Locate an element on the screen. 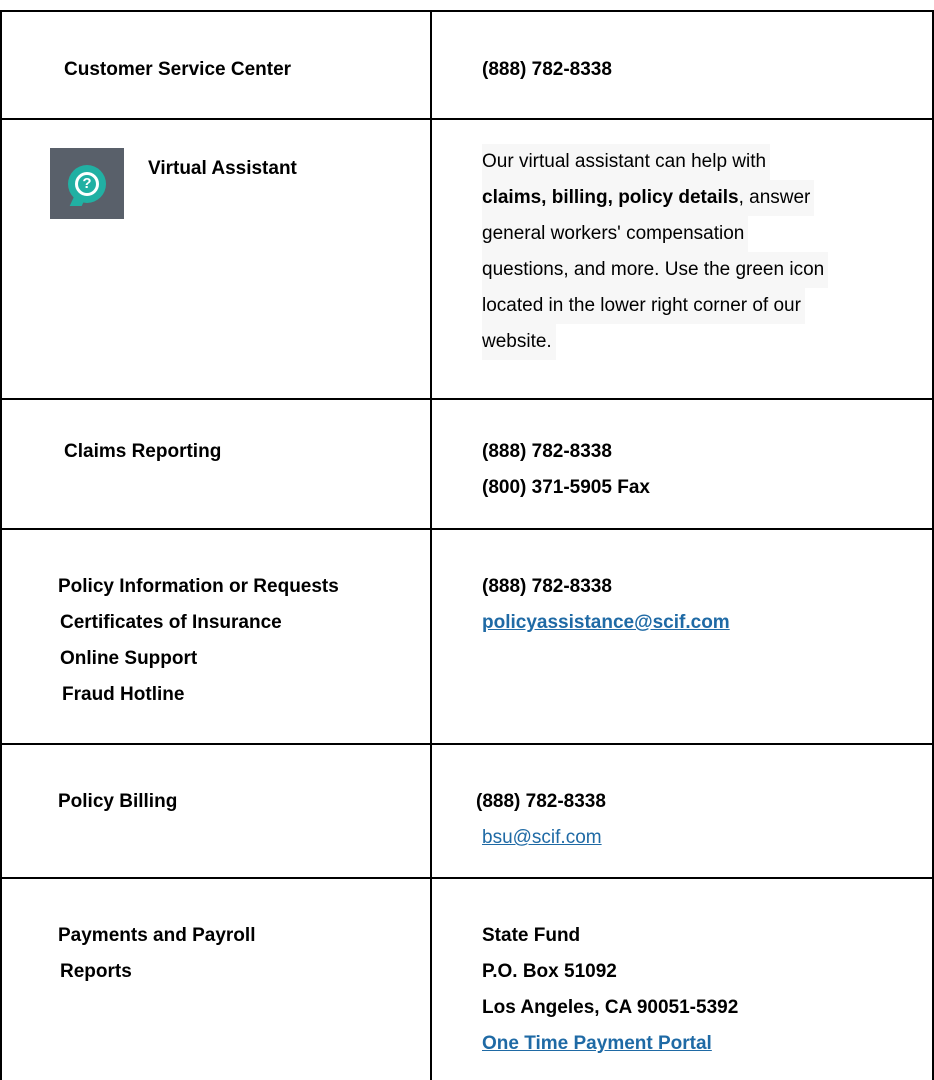  label-line: Claims Reporting is located at coordinates (143, 451).